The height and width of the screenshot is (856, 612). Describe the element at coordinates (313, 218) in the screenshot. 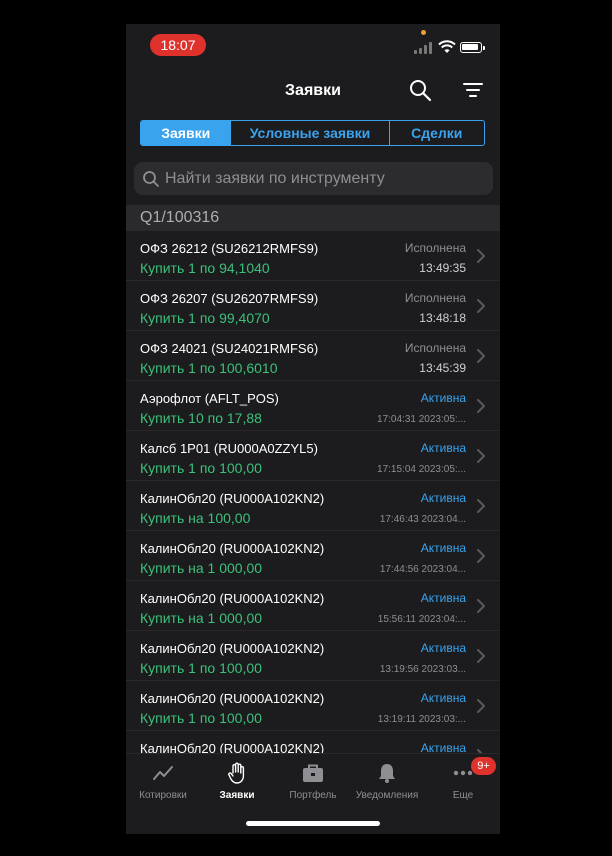

I see `account-section-header: Q1/100316` at that location.